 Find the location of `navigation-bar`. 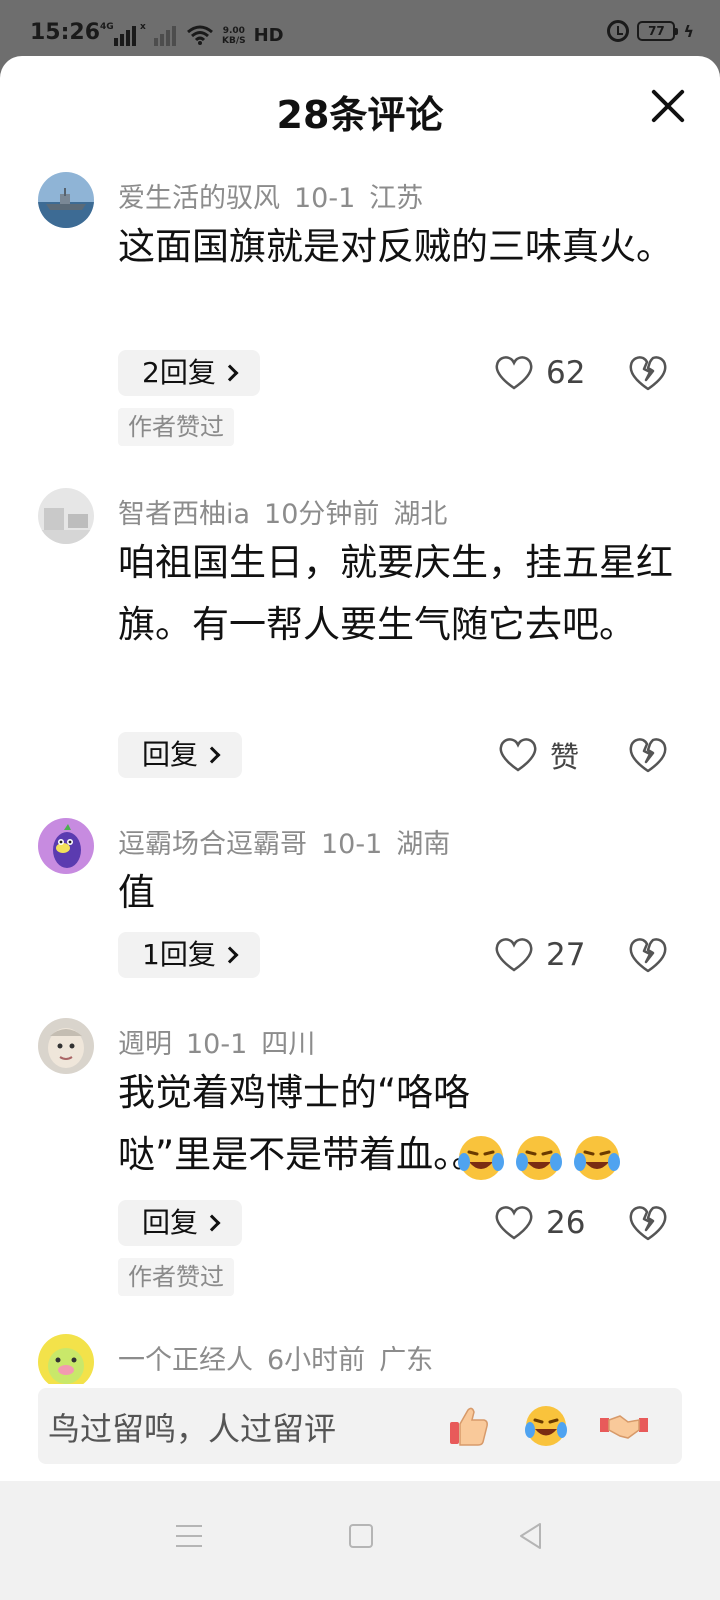

navigation-bar is located at coordinates (360, 1540).